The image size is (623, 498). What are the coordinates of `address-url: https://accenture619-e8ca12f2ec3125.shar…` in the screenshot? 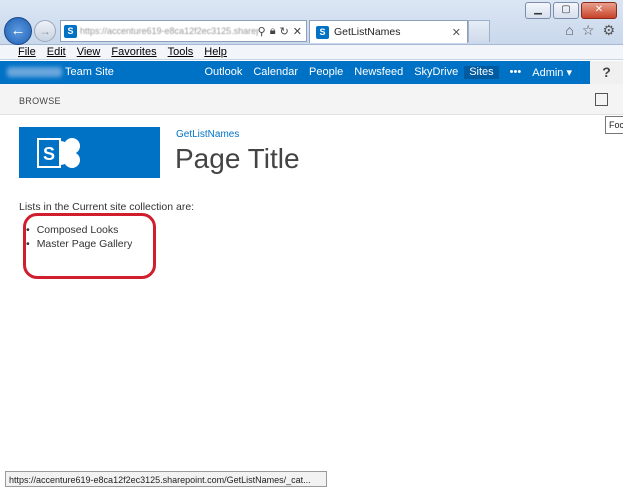 It's located at (169, 31).